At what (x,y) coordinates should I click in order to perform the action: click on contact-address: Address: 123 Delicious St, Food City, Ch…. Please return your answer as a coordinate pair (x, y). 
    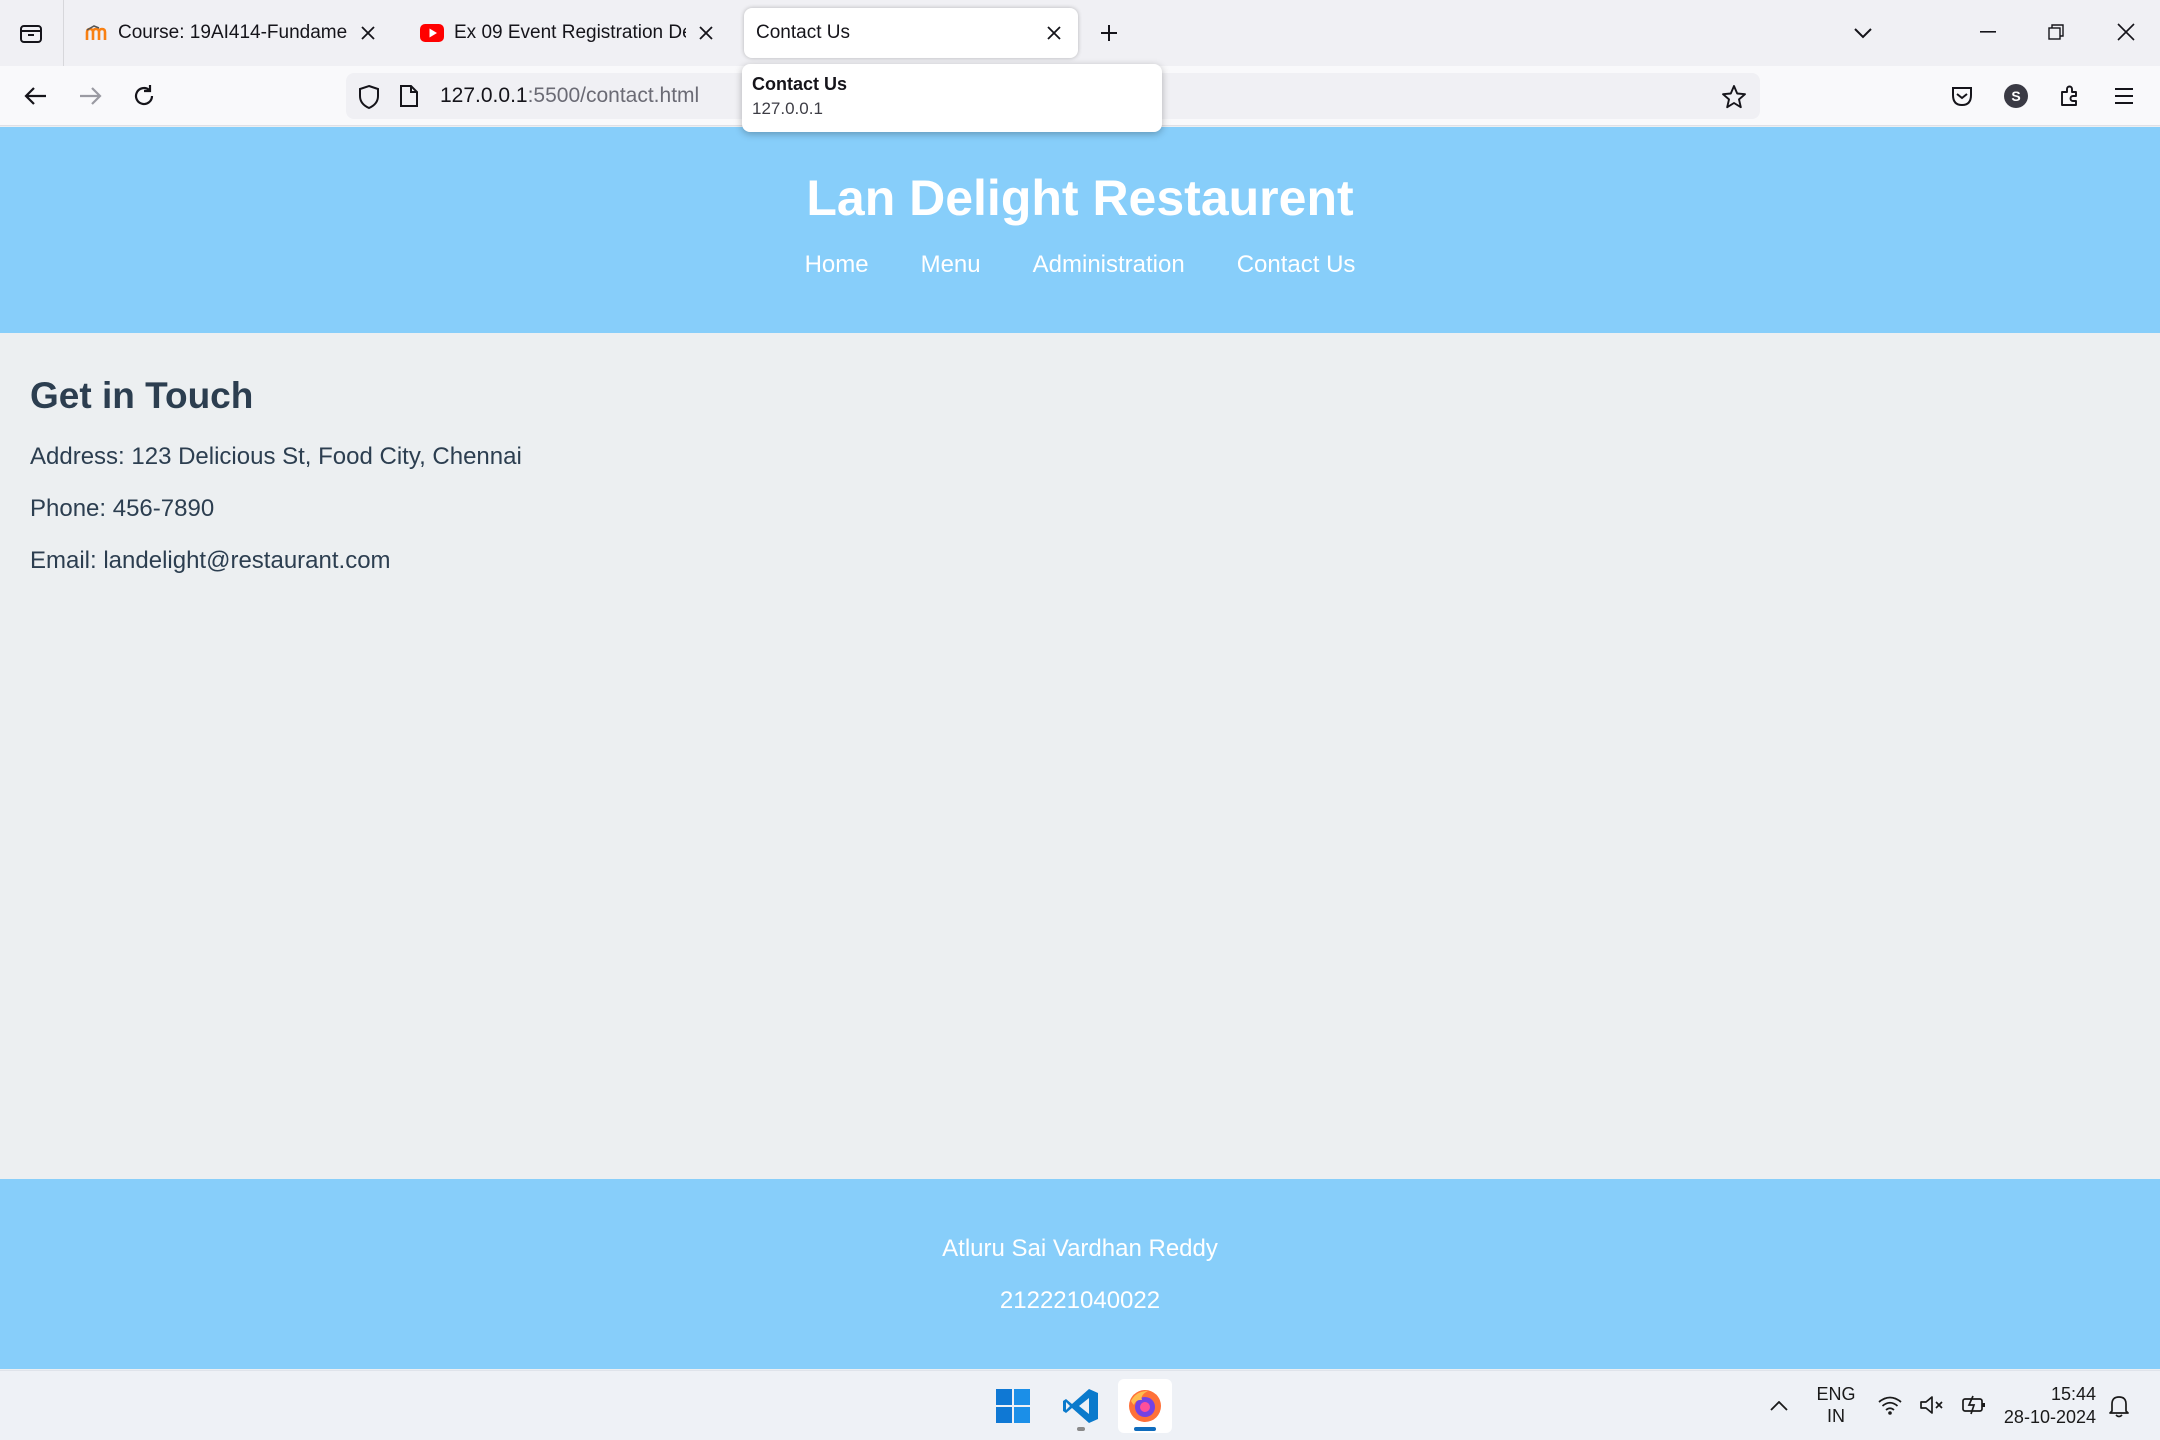
    Looking at the image, I should click on (276, 456).